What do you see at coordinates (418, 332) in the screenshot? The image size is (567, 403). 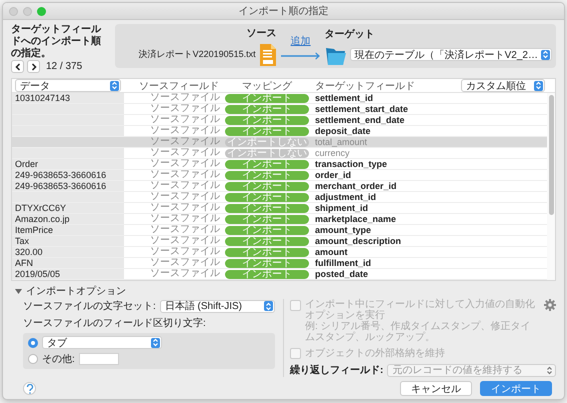 I see `hint-text: 例: シリアル番号、作成タイムスタンプ、修正タイムスタンプ、ルックアップ。` at bounding box center [418, 332].